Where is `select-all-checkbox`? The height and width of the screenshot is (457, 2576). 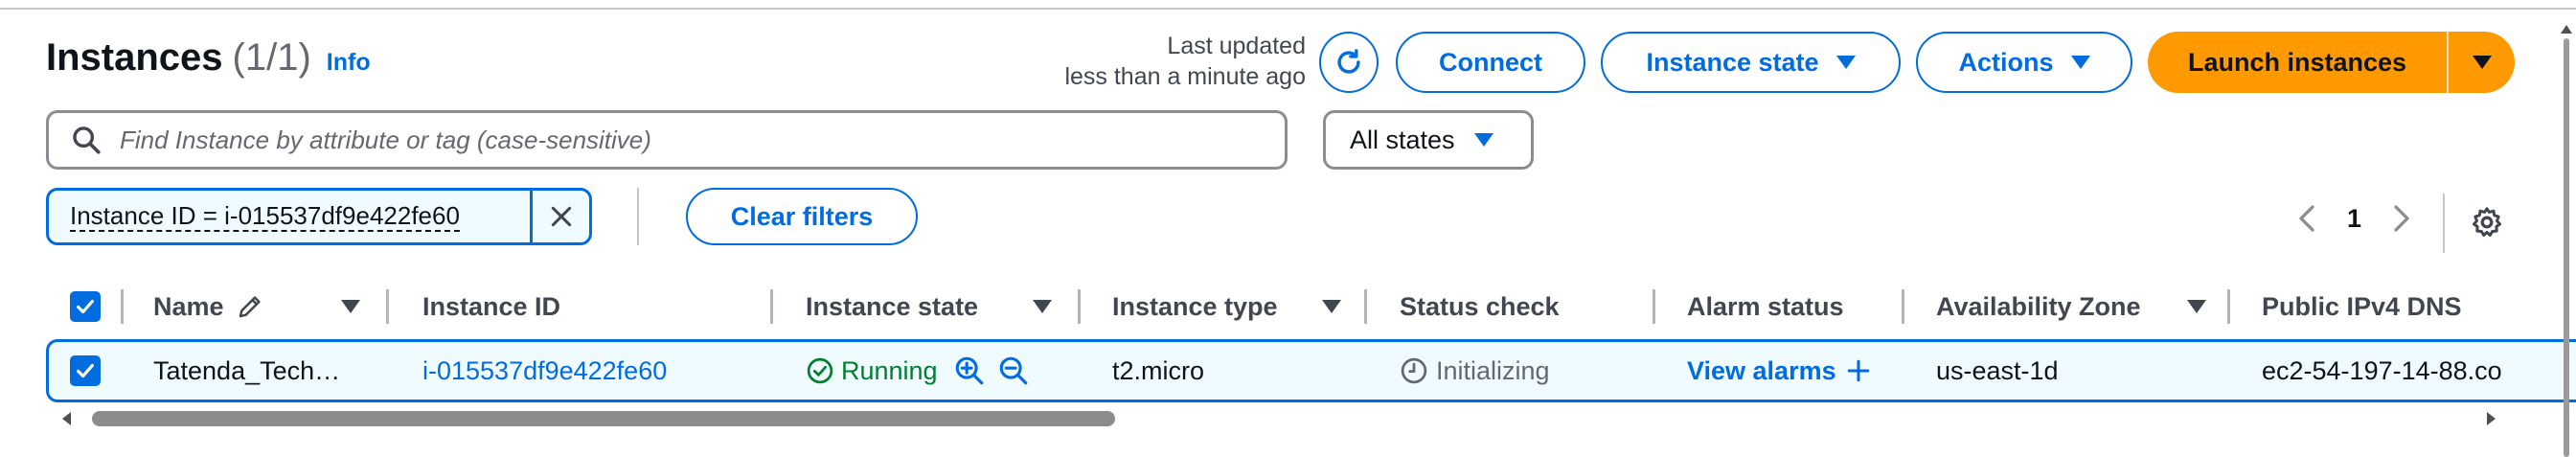 select-all-checkbox is located at coordinates (85, 307).